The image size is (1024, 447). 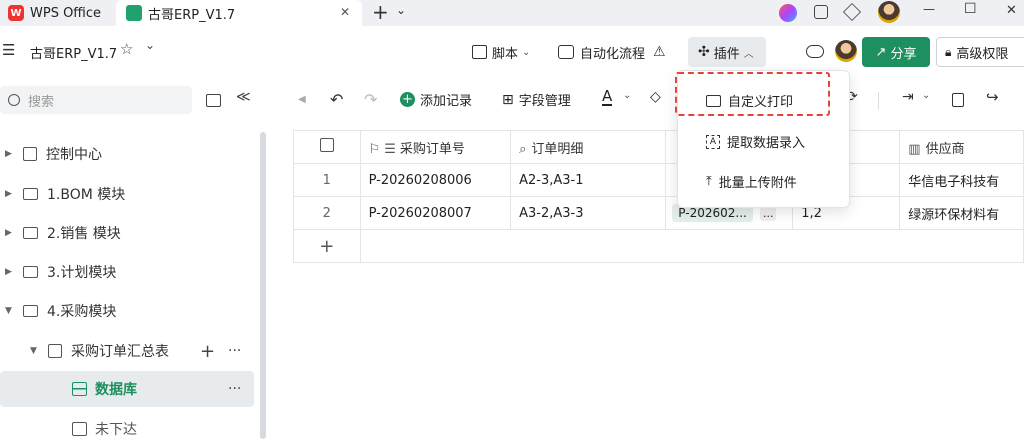 What do you see at coordinates (16, 13) in the screenshot?
I see `wps-logo-icon: W` at bounding box center [16, 13].